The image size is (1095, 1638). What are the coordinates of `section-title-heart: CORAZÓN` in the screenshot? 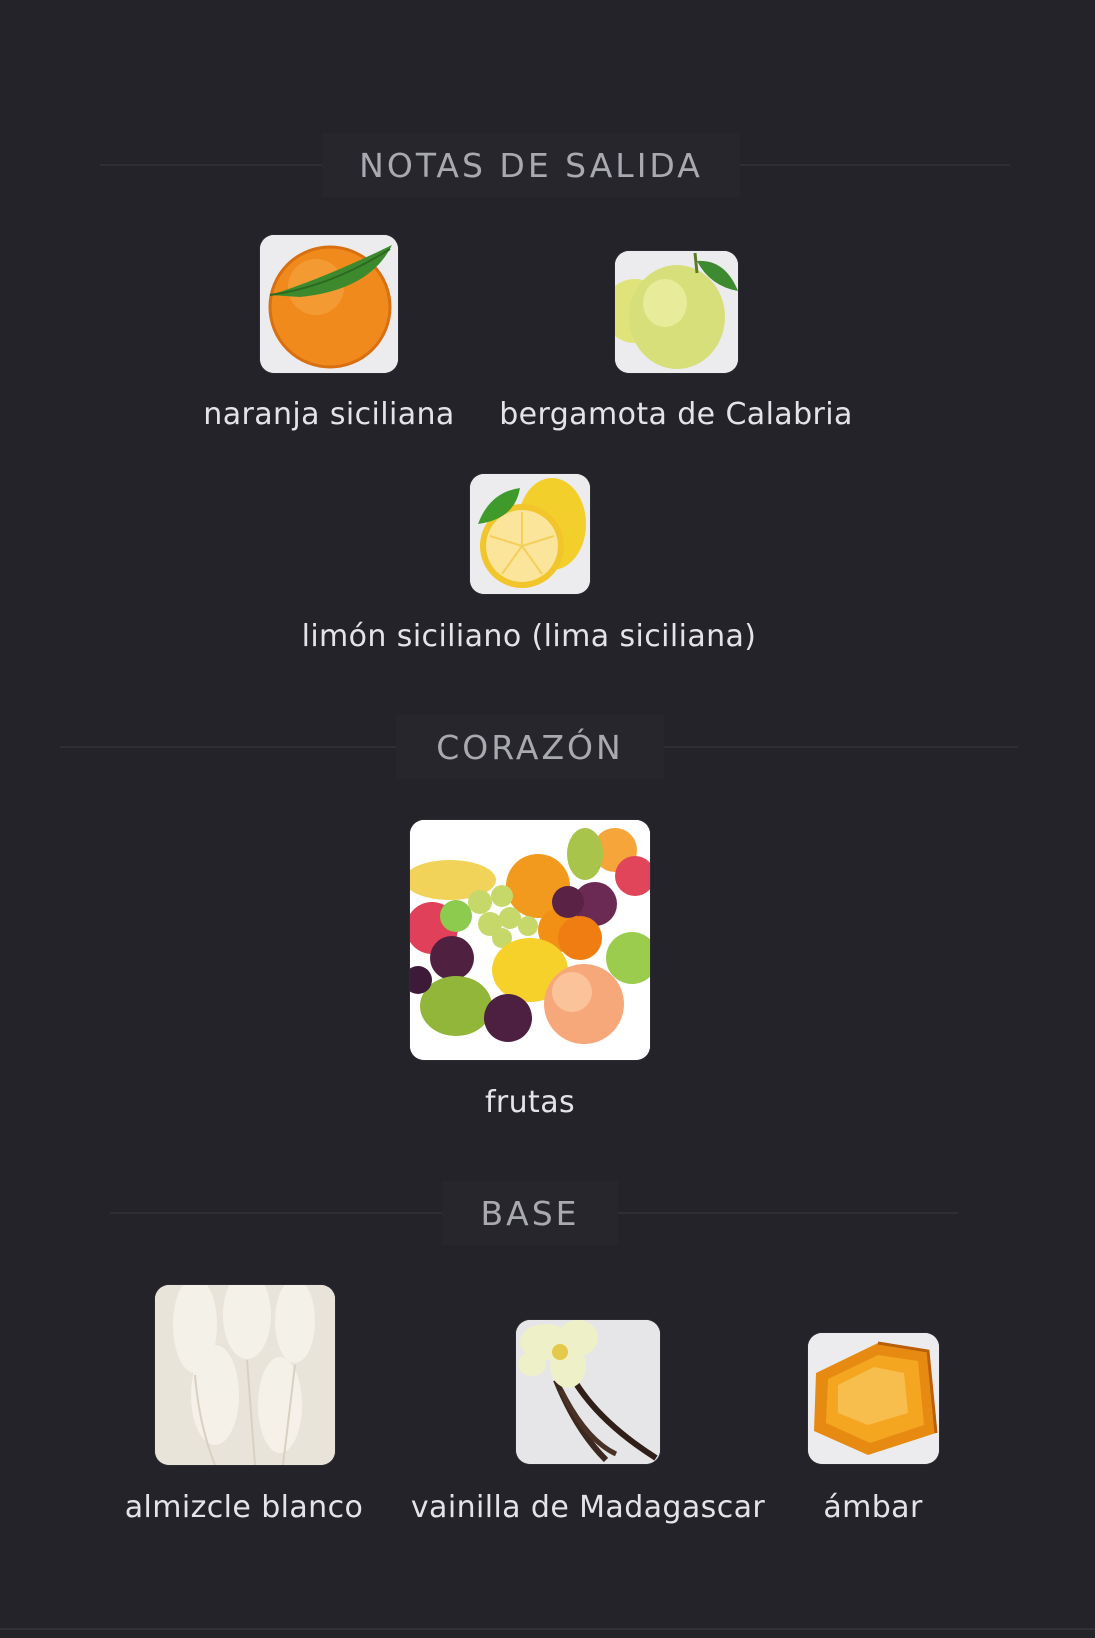 It's located at (530, 747).